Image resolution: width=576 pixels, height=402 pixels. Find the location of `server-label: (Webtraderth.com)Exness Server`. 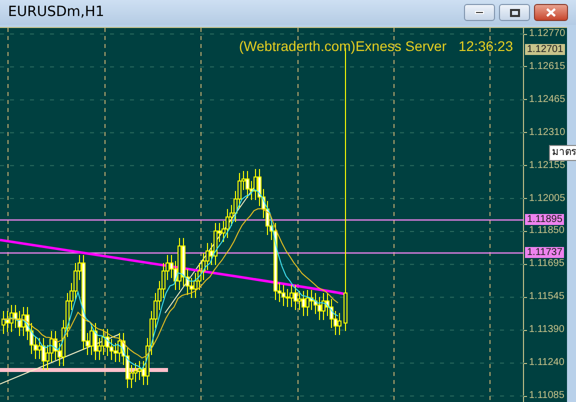

server-label: (Webtraderth.com)Exness Server is located at coordinates (342, 46).